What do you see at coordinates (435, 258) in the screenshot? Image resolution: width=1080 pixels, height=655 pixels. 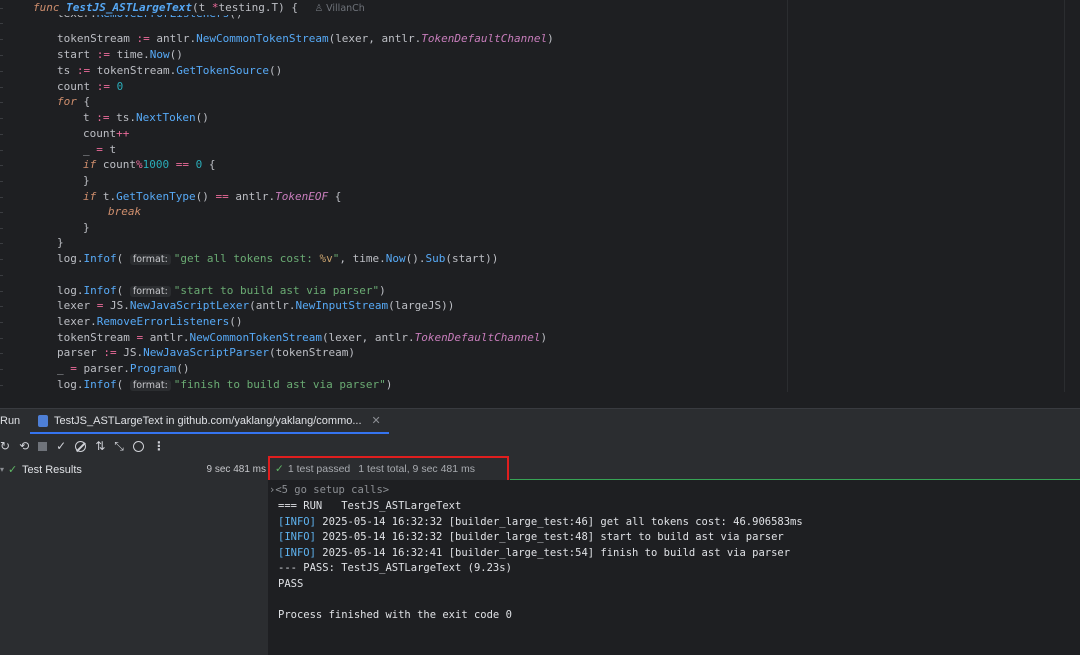 I see `code-token: Sub` at bounding box center [435, 258].